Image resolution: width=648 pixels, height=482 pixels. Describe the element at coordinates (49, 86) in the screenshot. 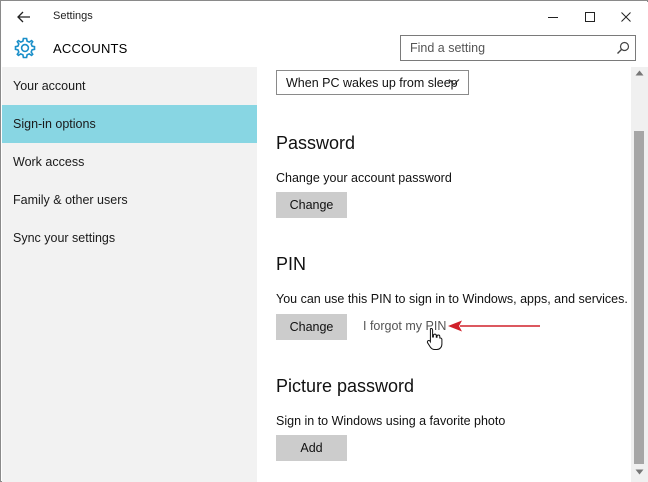

I see `sidebar-item-label: Your account` at that location.